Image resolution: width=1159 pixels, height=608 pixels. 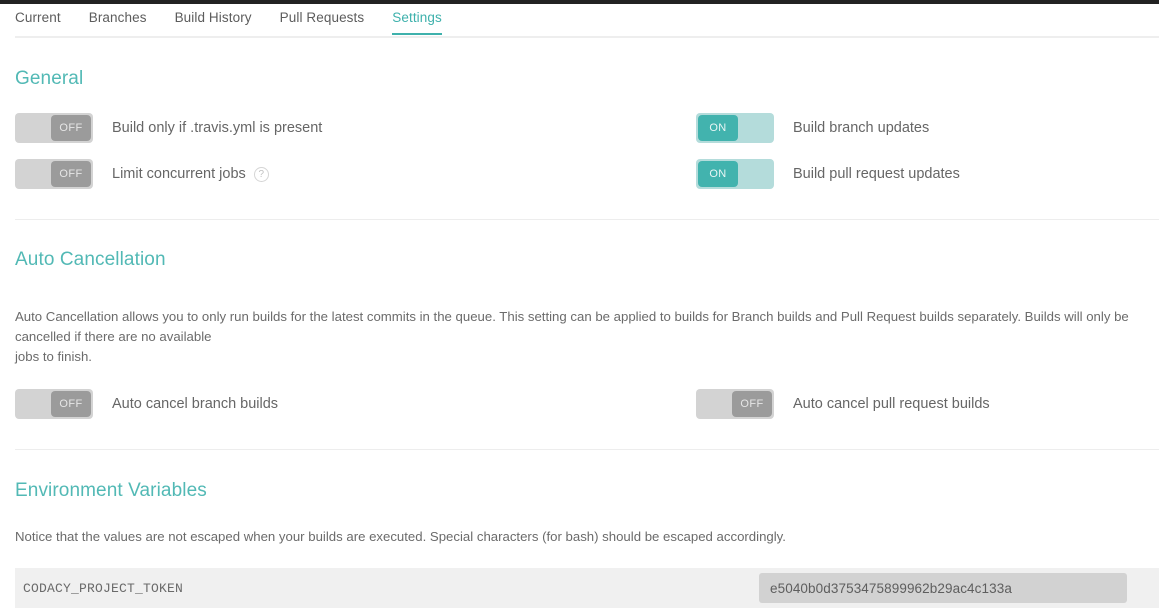 What do you see at coordinates (417, 19) in the screenshot?
I see `tab-settings: Settings` at bounding box center [417, 19].